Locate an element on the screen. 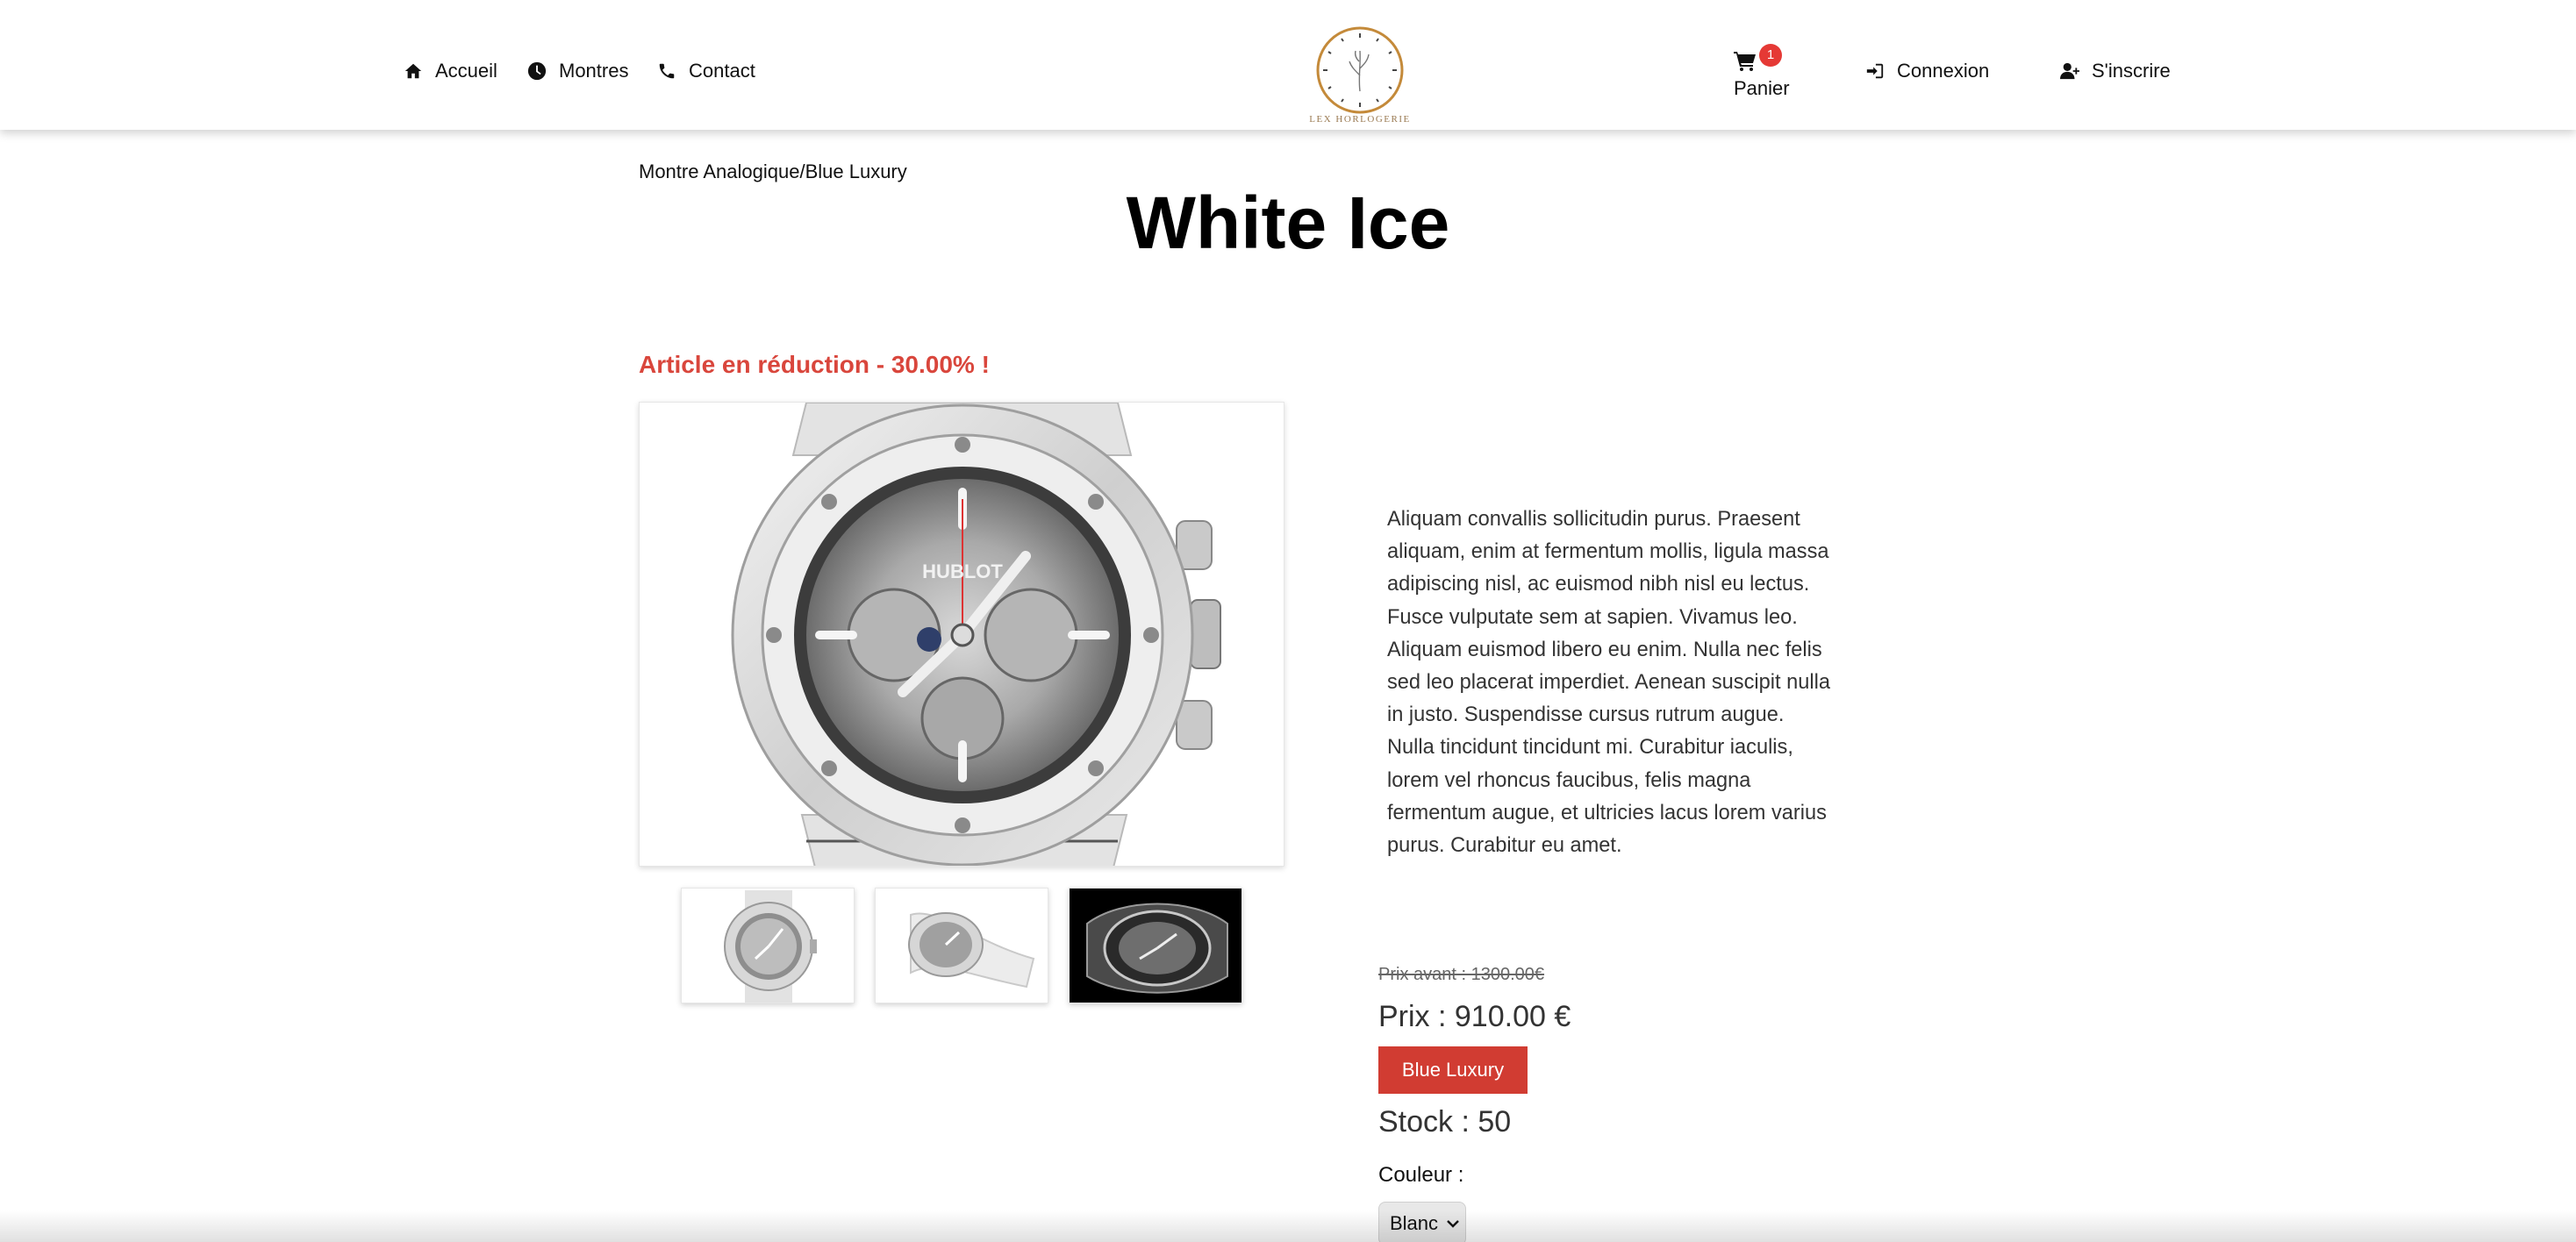  bottom-shadow is located at coordinates (1288, 1226).